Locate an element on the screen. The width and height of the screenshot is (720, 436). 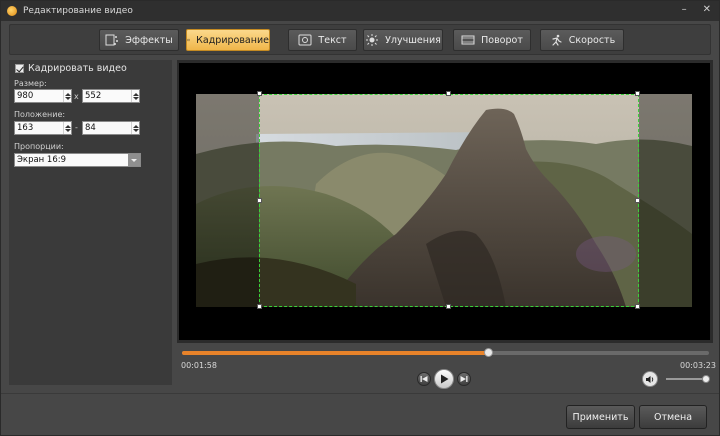
crop-mask-right is located at coordinates (665, 200).